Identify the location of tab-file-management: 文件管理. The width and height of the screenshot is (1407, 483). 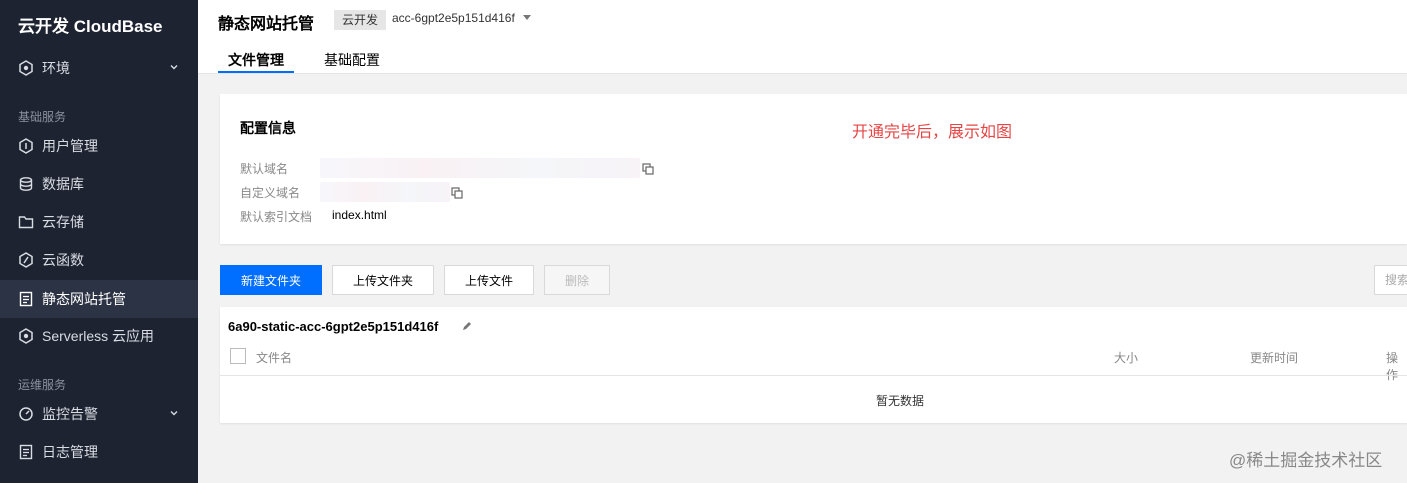
(256, 60).